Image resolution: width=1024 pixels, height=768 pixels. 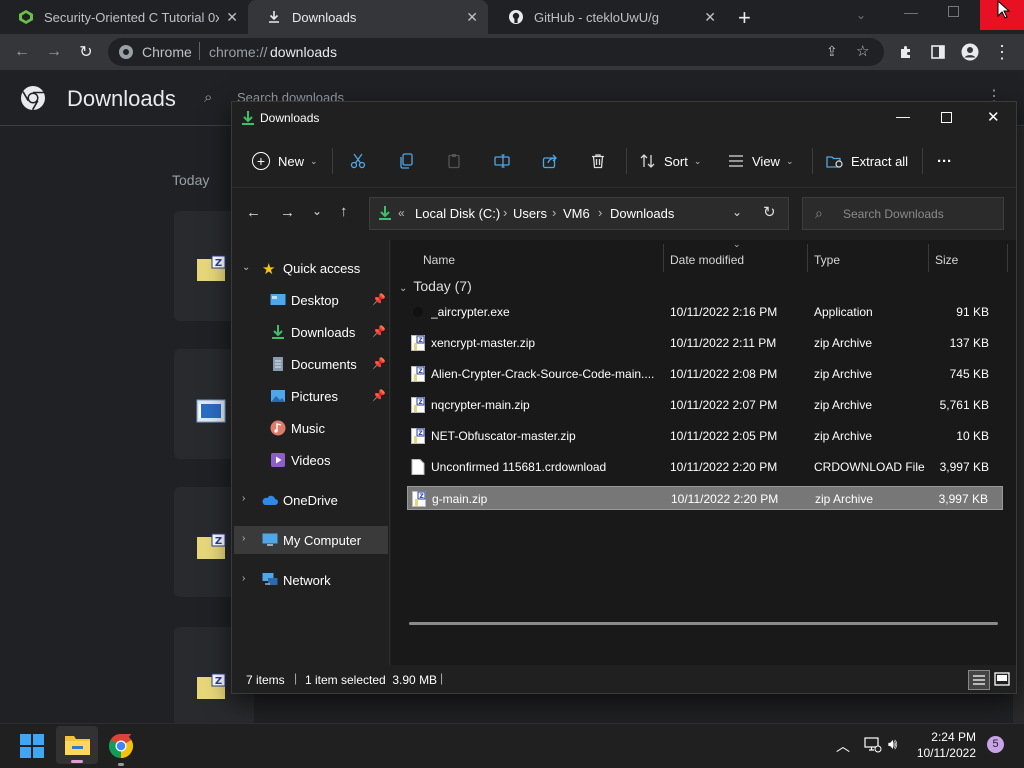 What do you see at coordinates (1002, 680) in the screenshot?
I see `thumbnail-view-icon` at bounding box center [1002, 680].